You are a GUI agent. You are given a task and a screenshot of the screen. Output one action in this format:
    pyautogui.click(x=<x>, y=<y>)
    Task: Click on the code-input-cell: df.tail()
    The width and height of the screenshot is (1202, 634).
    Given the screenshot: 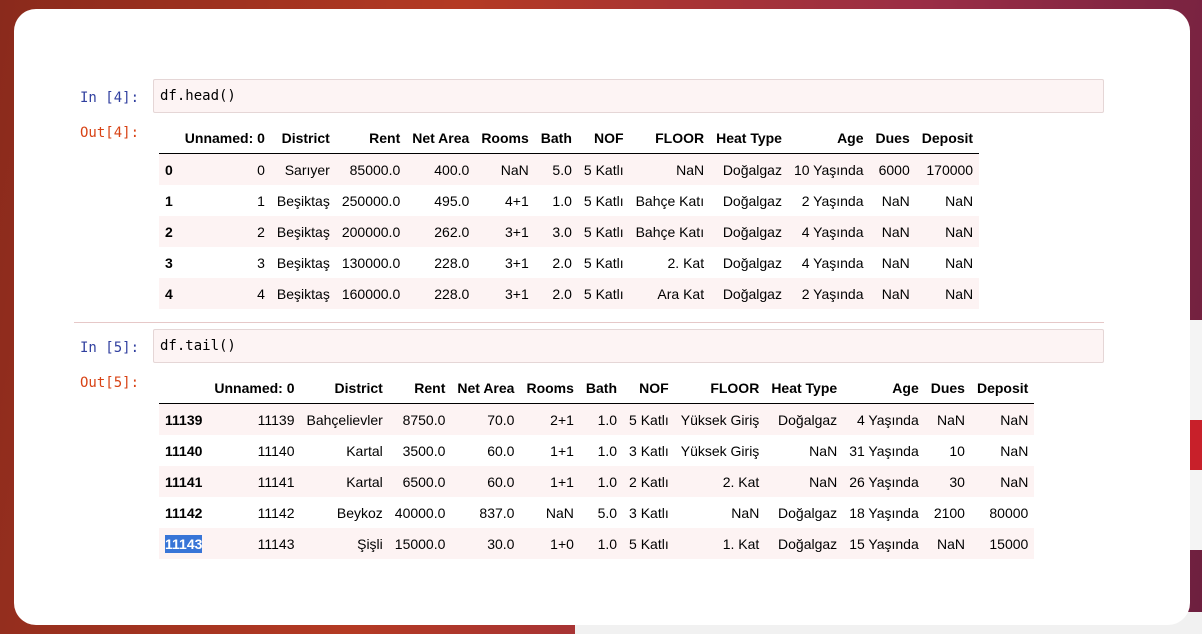 What is the action you would take?
    pyautogui.click(x=628, y=346)
    